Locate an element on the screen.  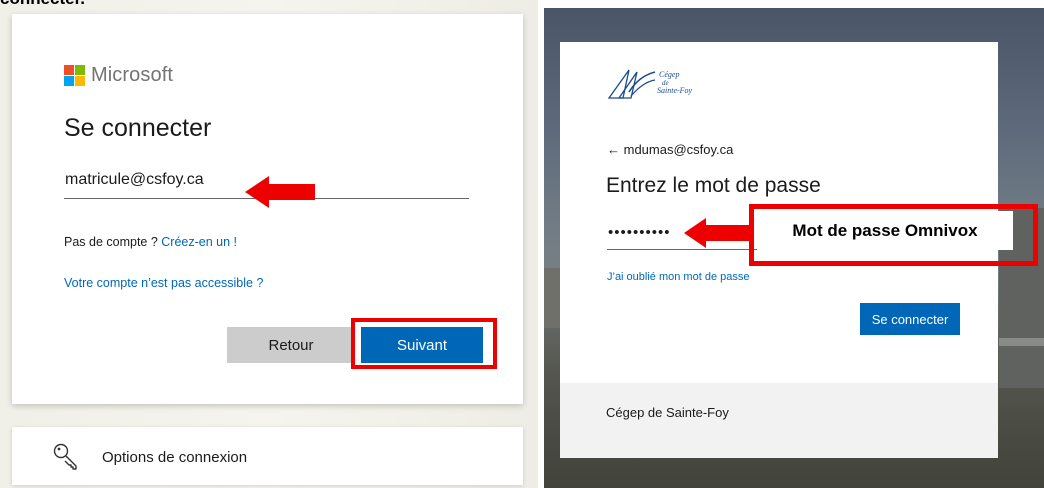
no-account-line: Pas de compte ? Créez-en un ! is located at coordinates (150, 242).